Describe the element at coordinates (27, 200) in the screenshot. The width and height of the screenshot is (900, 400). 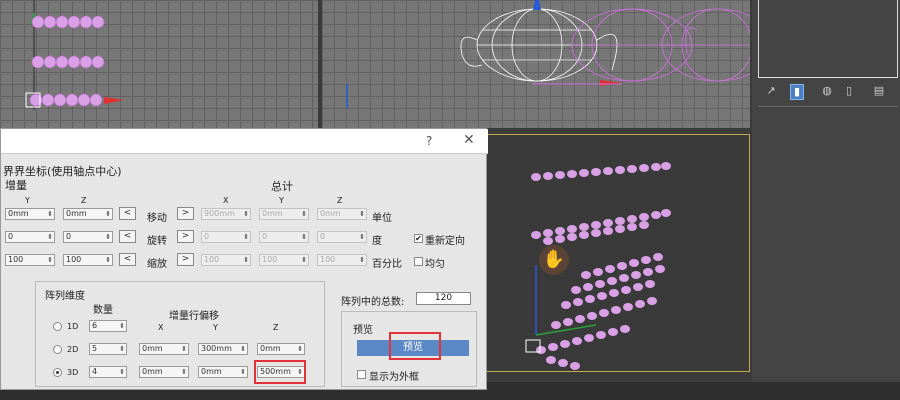
I see `inc-y-header: Y` at that location.